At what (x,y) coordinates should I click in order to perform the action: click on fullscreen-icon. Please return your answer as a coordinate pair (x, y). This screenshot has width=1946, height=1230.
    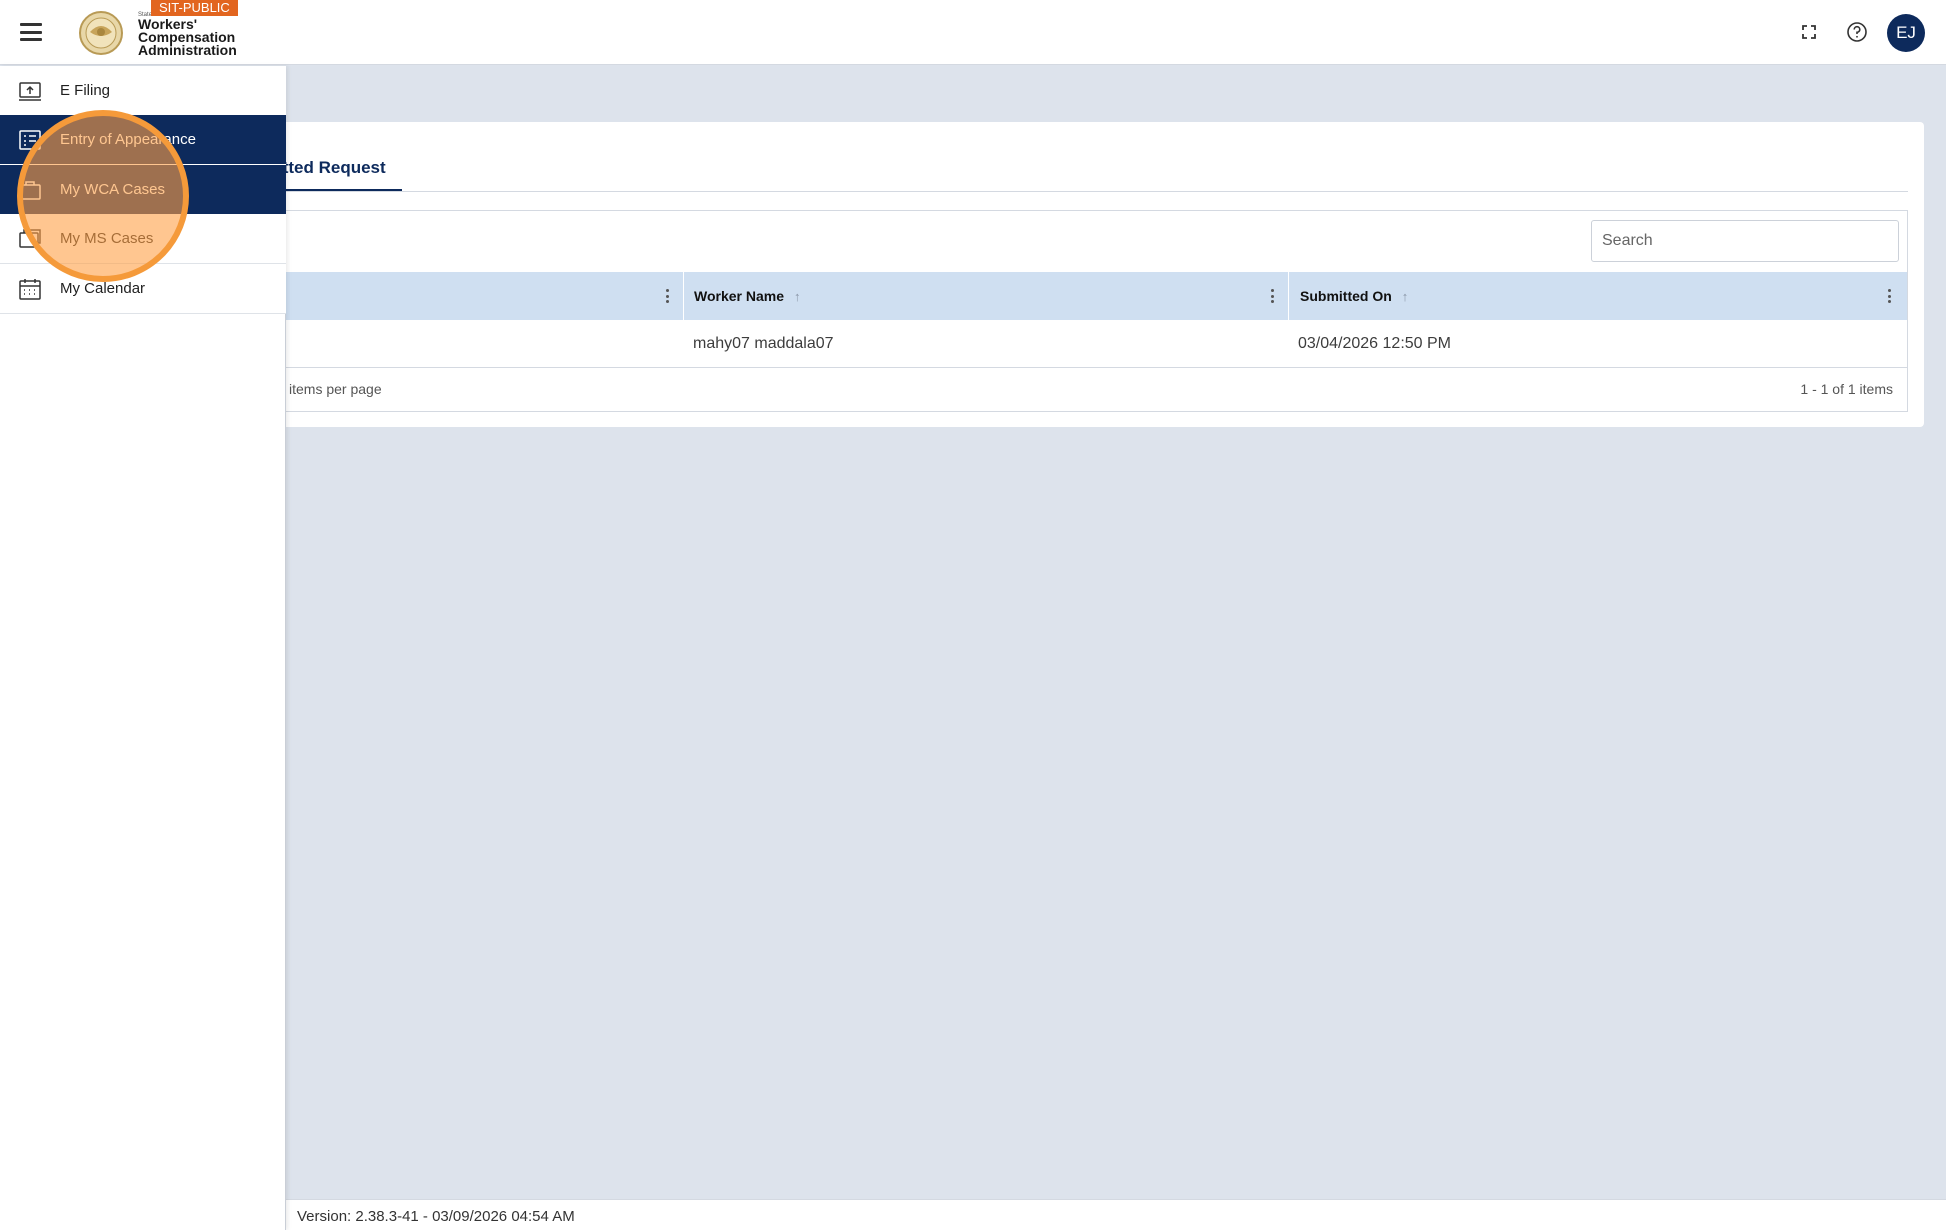
    Looking at the image, I should click on (1809, 32).